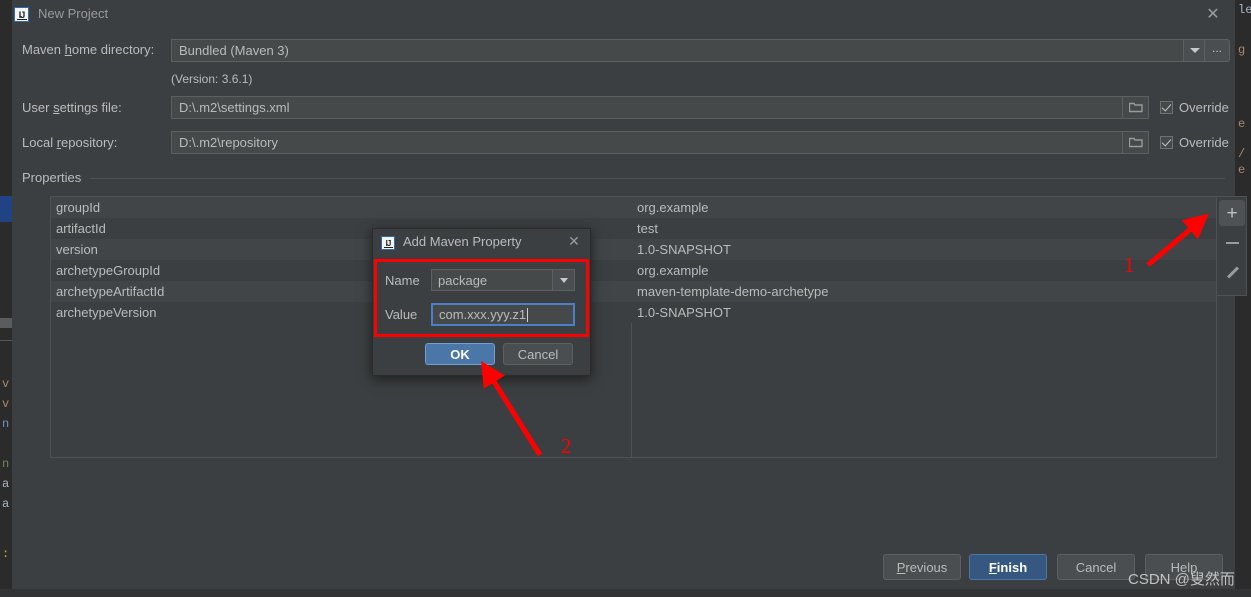 Image resolution: width=1251 pixels, height=597 pixels. Describe the element at coordinates (38, 107) in the screenshot. I see `user-settings-label-pre: User` at that location.